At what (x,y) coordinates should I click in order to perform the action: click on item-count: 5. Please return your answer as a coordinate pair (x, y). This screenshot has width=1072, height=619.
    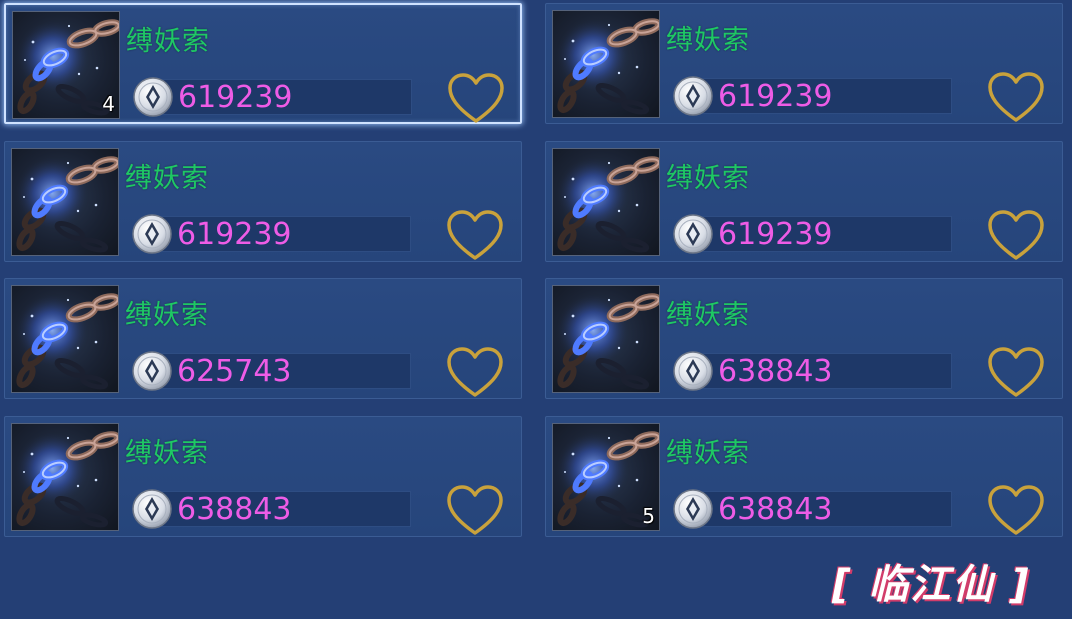
    Looking at the image, I should click on (648, 516).